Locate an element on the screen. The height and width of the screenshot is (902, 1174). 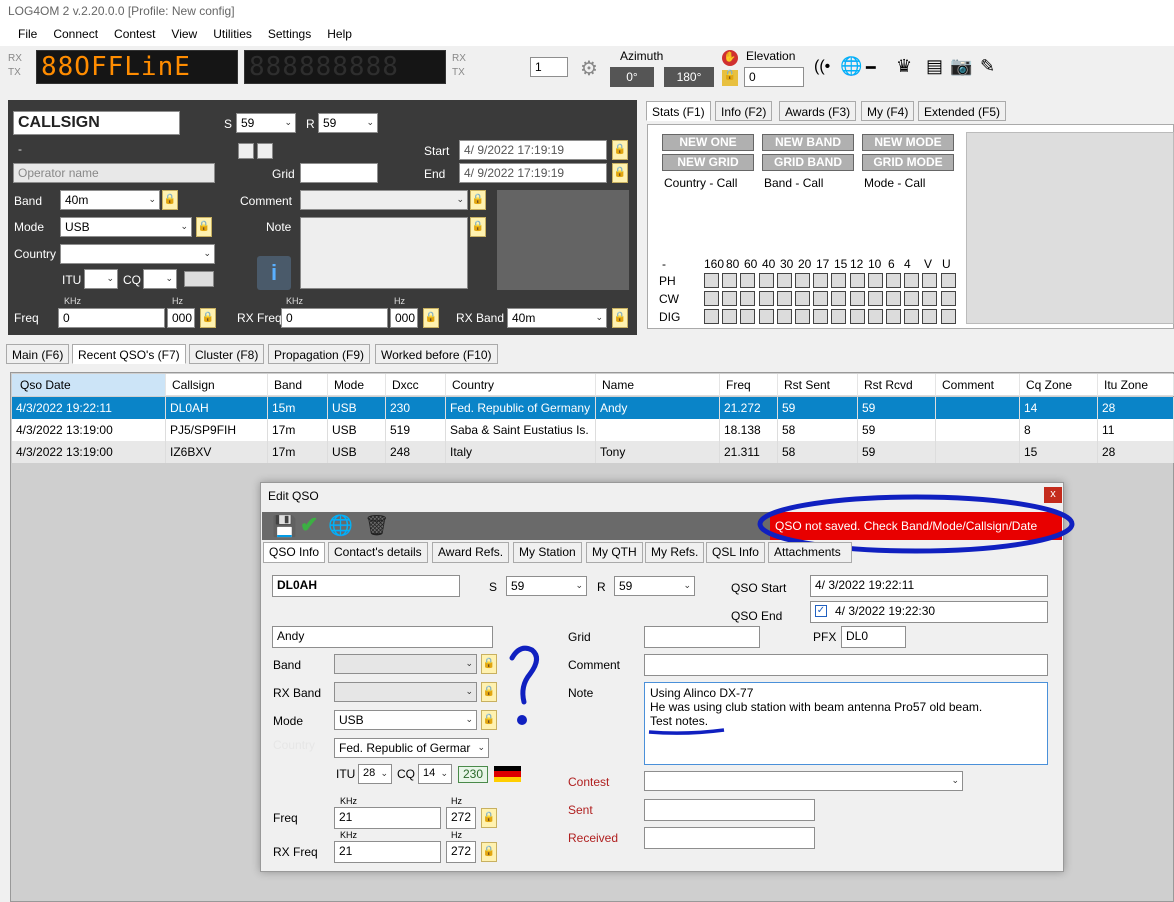
note-textarea is located at coordinates (384, 253).